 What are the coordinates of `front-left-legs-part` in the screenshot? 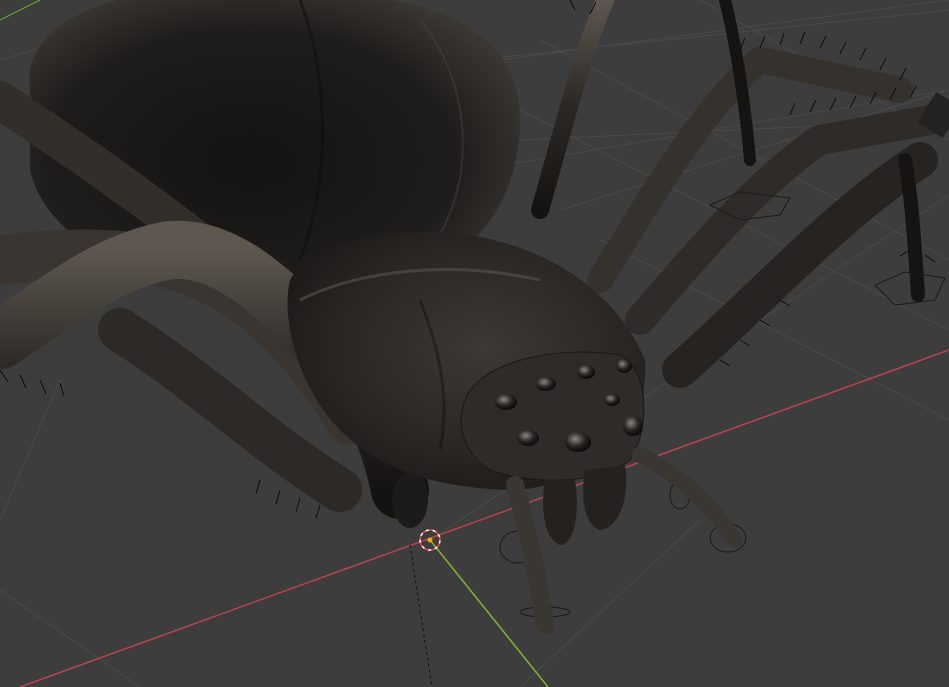 It's located at (410, 500).